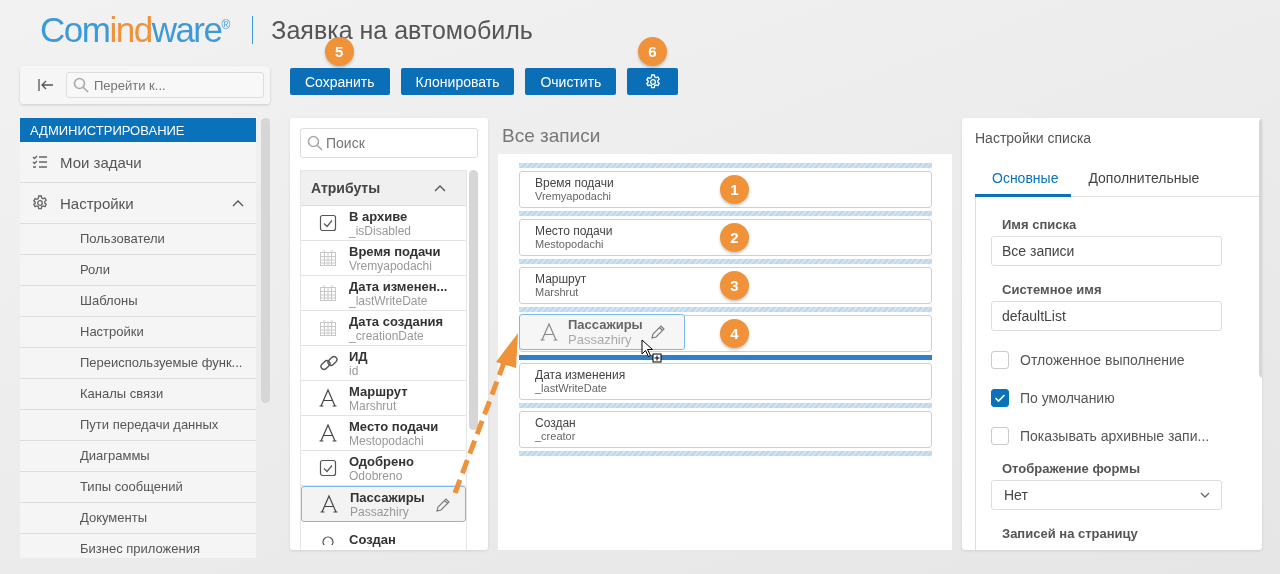 The width and height of the screenshot is (1280, 574). Describe the element at coordinates (329, 363) in the screenshot. I see `link-icon` at that location.